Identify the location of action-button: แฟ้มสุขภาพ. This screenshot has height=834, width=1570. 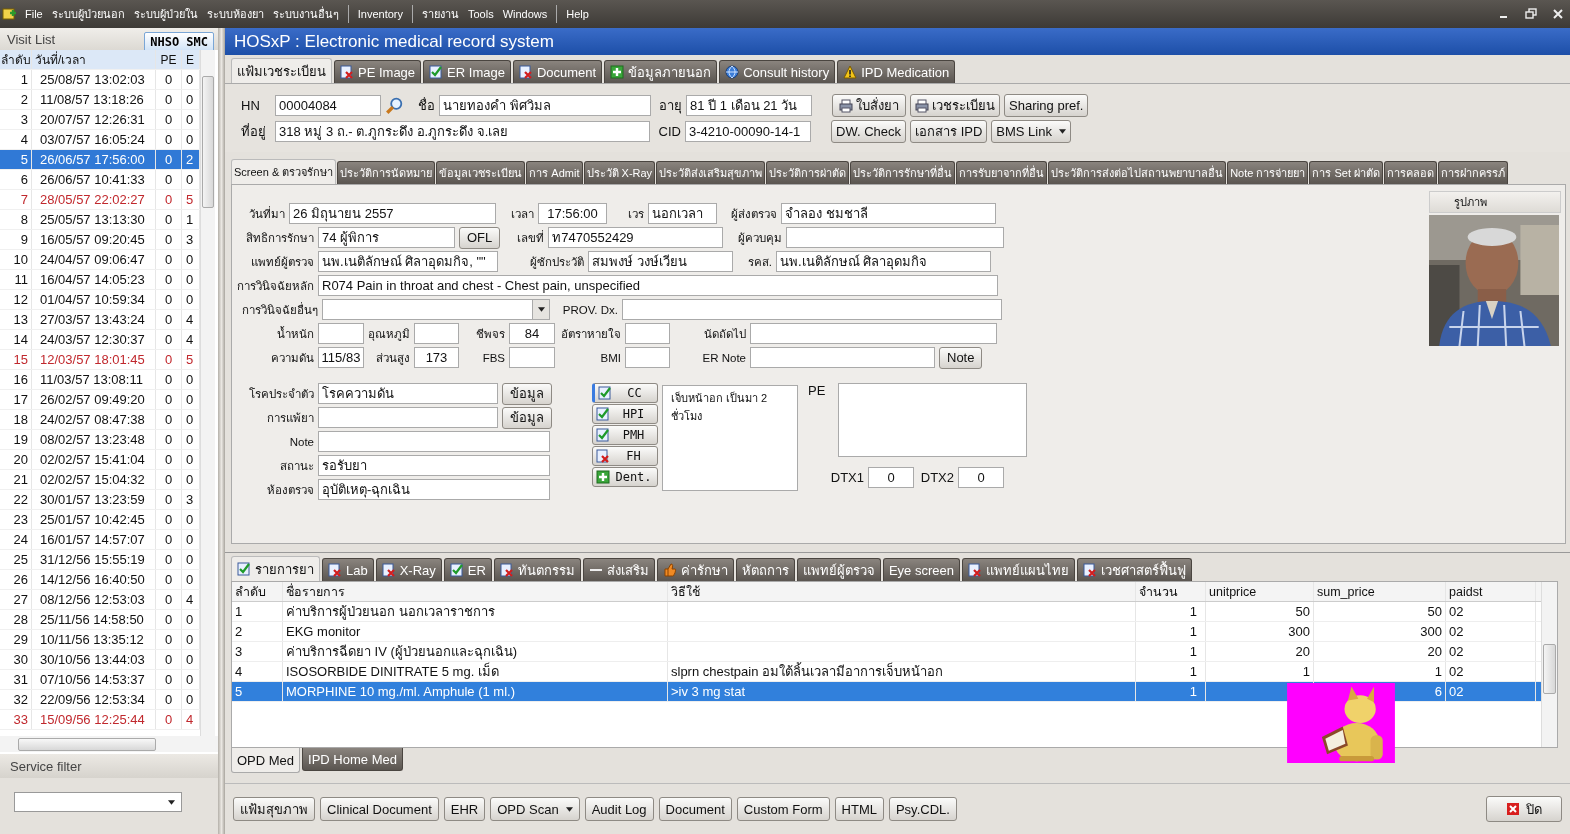
(274, 809).